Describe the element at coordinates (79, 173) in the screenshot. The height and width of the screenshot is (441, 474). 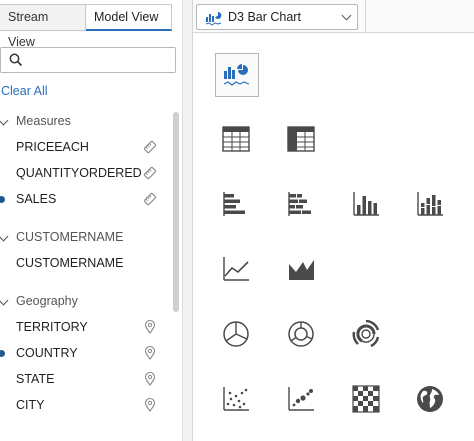
I see `field-label: QUANTITYORDERED` at that location.